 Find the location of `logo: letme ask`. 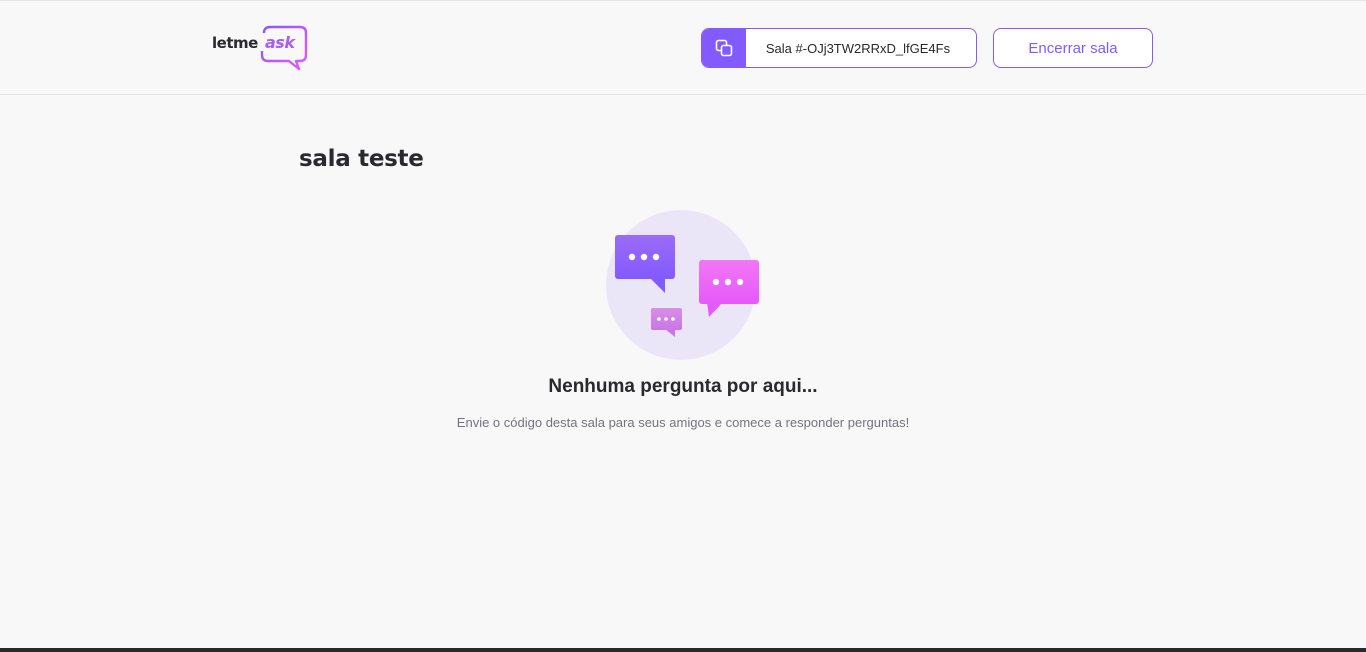

logo: letme ask is located at coordinates (260, 48).